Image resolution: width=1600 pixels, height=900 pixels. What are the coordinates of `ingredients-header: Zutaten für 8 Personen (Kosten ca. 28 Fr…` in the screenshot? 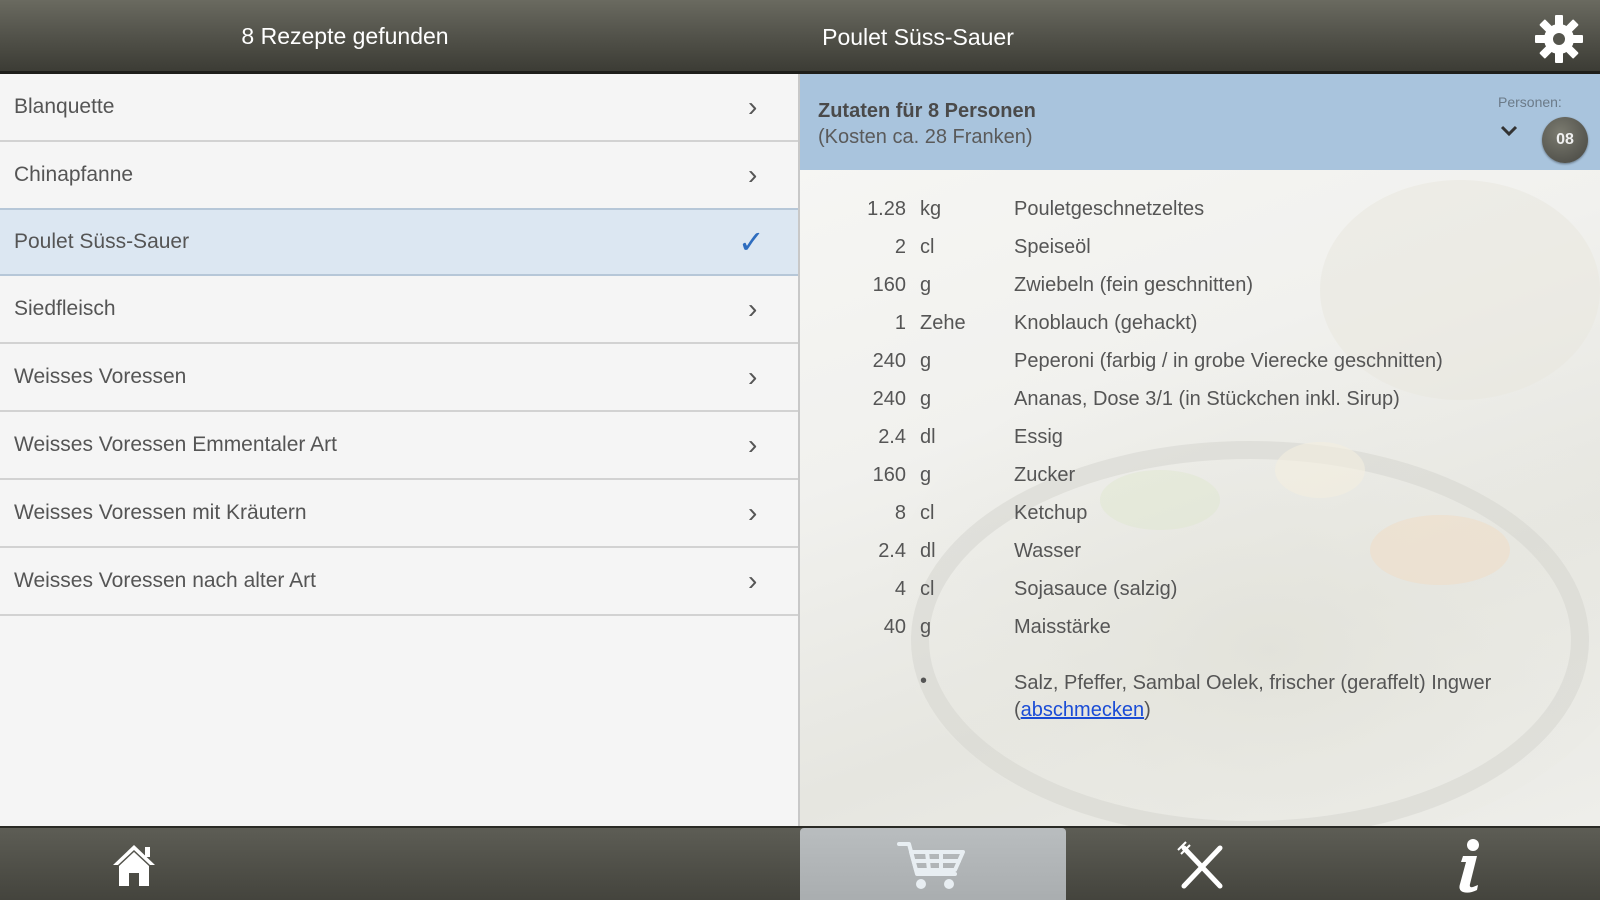 It's located at (1200, 122).